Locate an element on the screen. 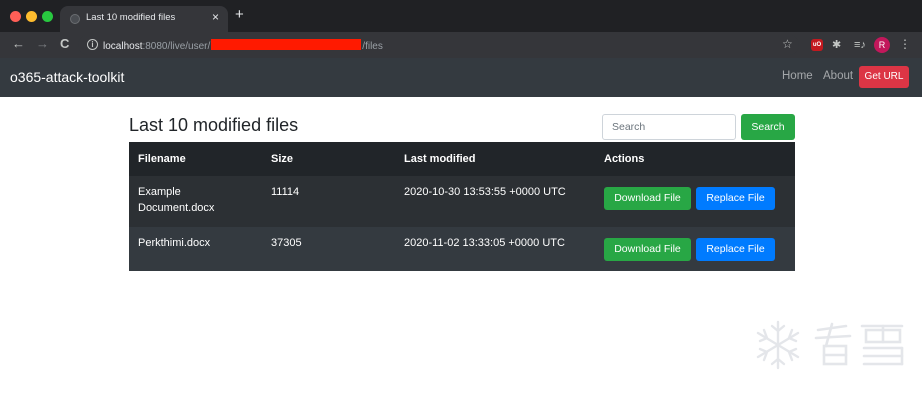 The image size is (922, 394). page-title: Last 10 modified files is located at coordinates (214, 125).